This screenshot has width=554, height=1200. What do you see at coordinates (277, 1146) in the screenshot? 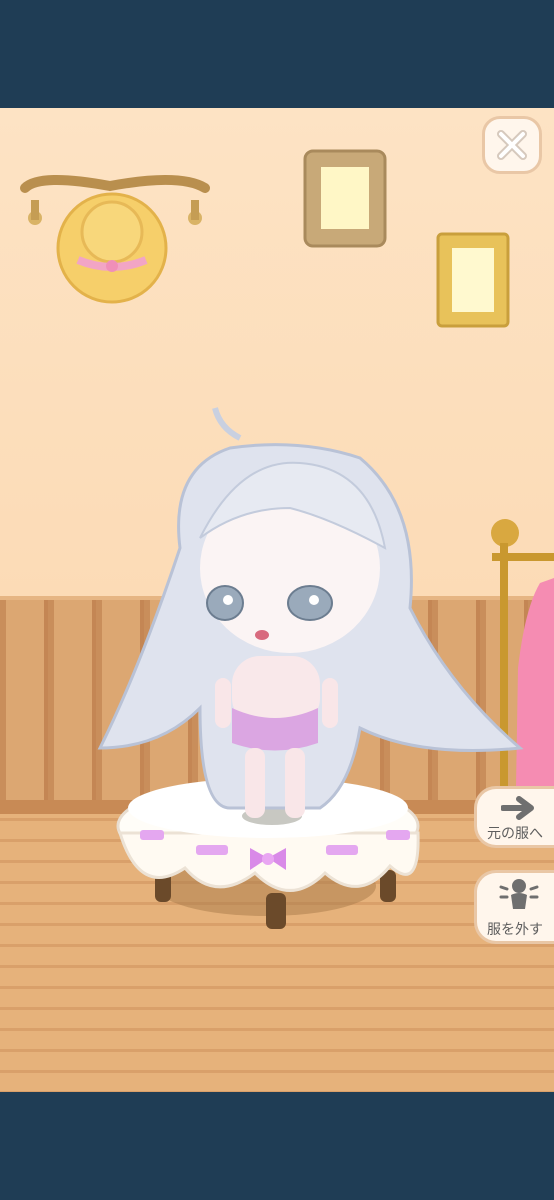
I see `bottom-system-bar` at bounding box center [277, 1146].